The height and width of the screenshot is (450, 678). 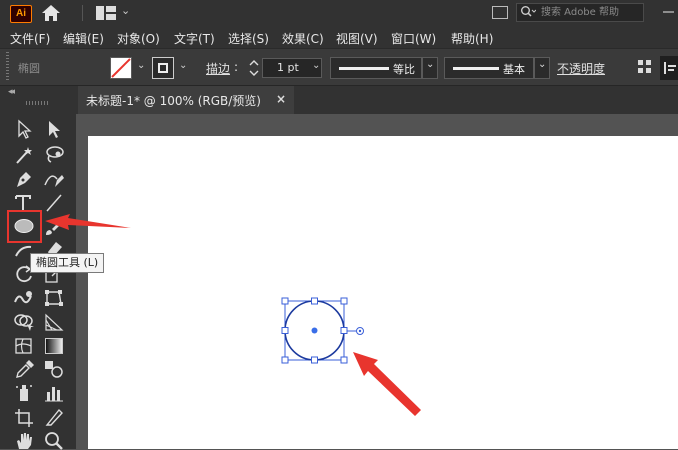 What do you see at coordinates (24, 322) in the screenshot?
I see `shape-builder-tool-icon` at bounding box center [24, 322].